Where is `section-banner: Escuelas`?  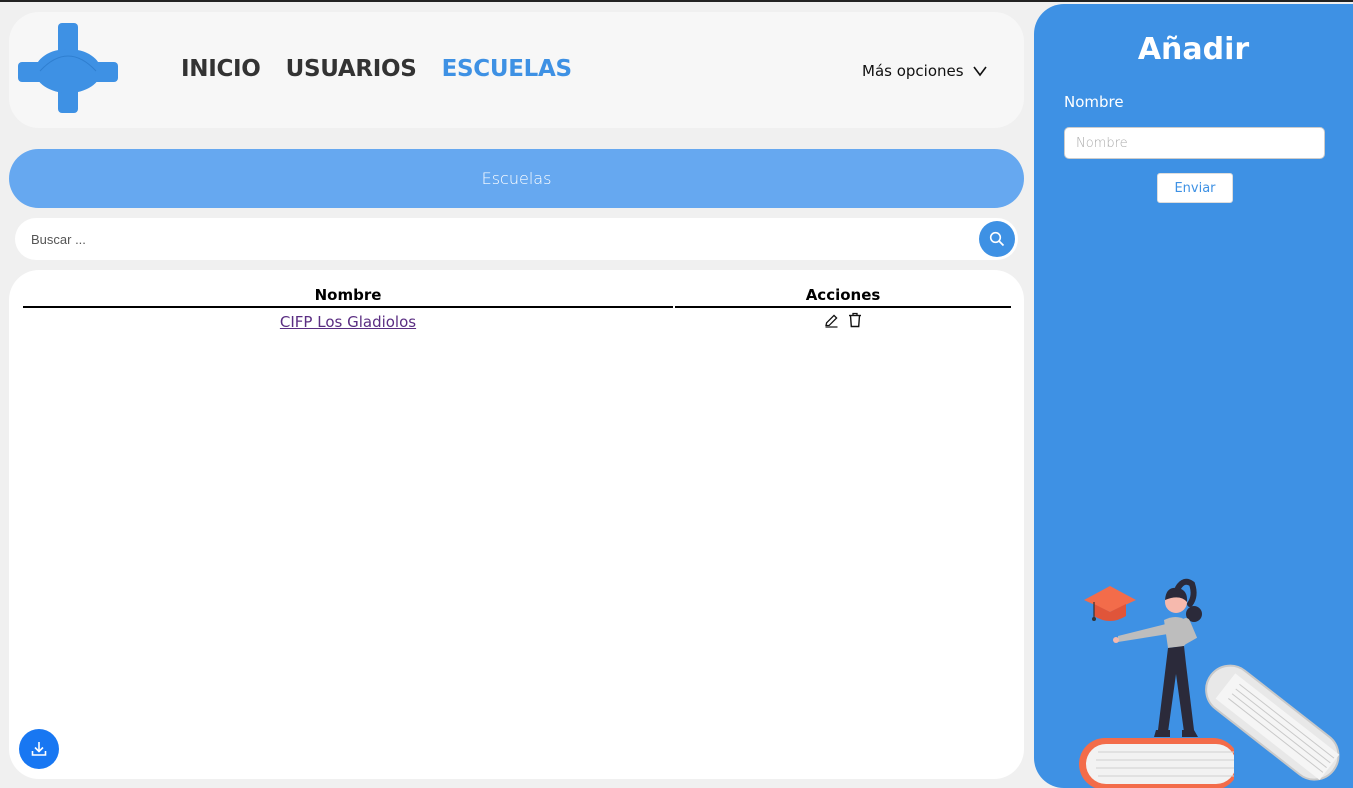 section-banner: Escuelas is located at coordinates (516, 178).